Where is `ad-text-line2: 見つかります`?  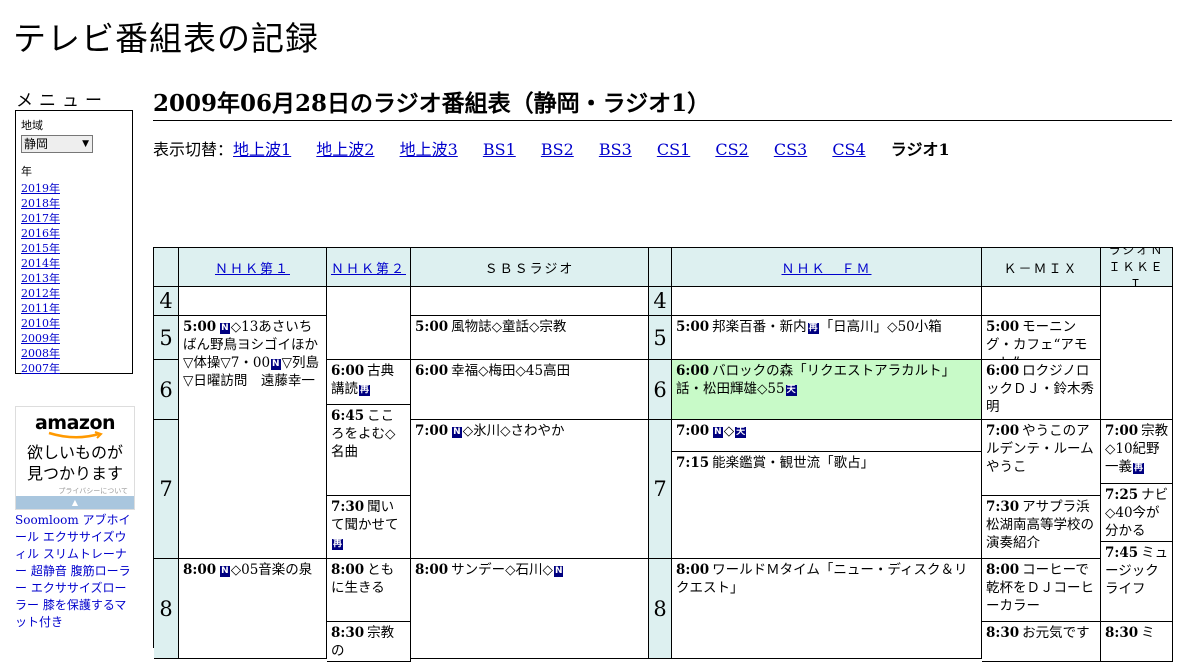
ad-text-line2: 見つかります is located at coordinates (74, 473).